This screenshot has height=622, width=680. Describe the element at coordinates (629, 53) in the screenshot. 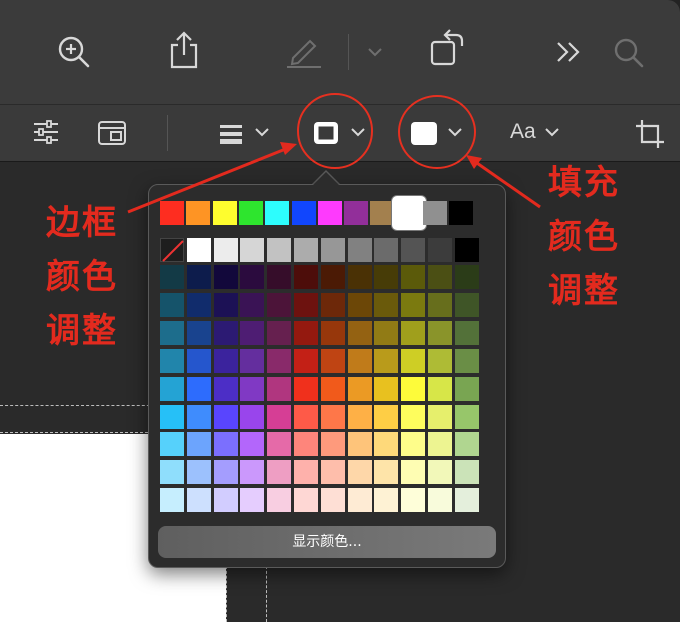

I see `search-icon` at that location.